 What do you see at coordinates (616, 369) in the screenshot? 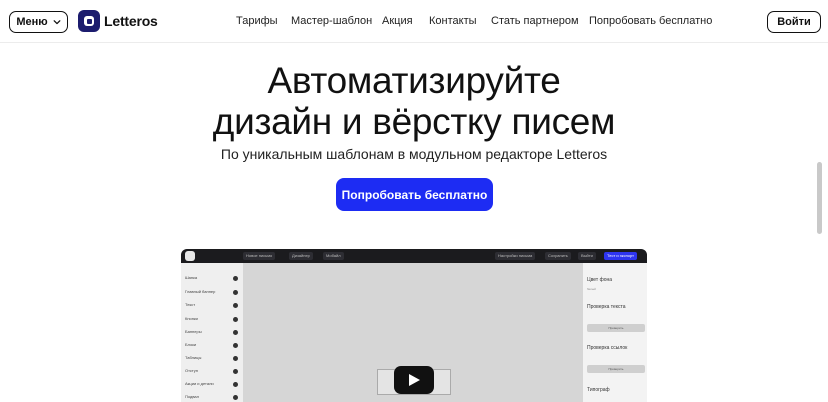
I see `check-links-button: Проверить` at bounding box center [616, 369].